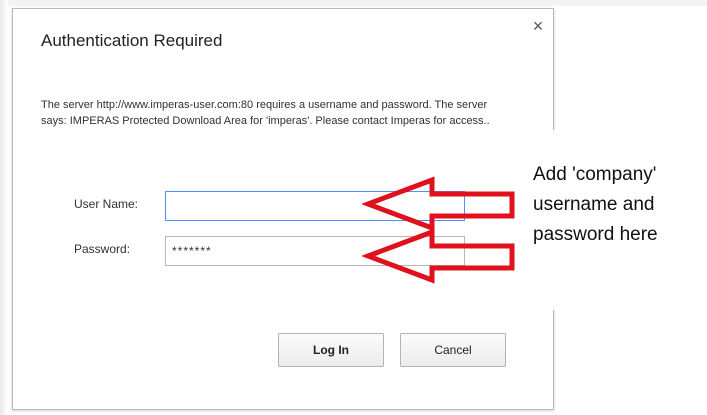  What do you see at coordinates (595, 234) in the screenshot?
I see `annotation-line-3: password here` at bounding box center [595, 234].